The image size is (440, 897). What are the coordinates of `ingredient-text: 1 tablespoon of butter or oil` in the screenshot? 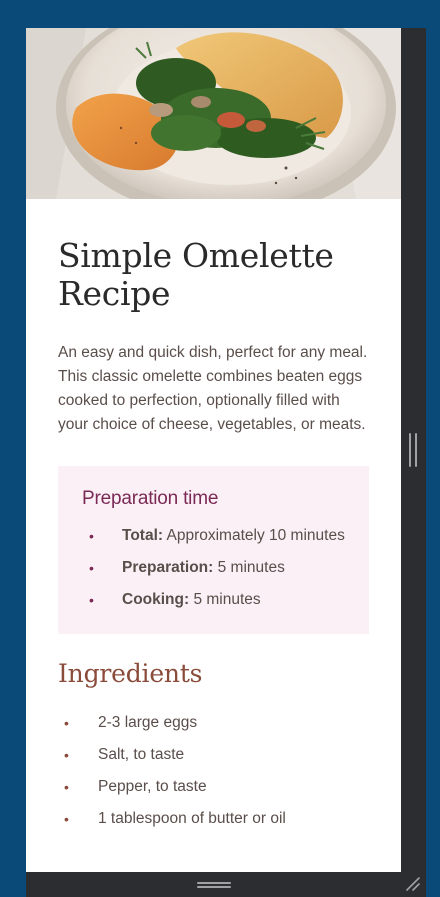 It's located at (192, 818).